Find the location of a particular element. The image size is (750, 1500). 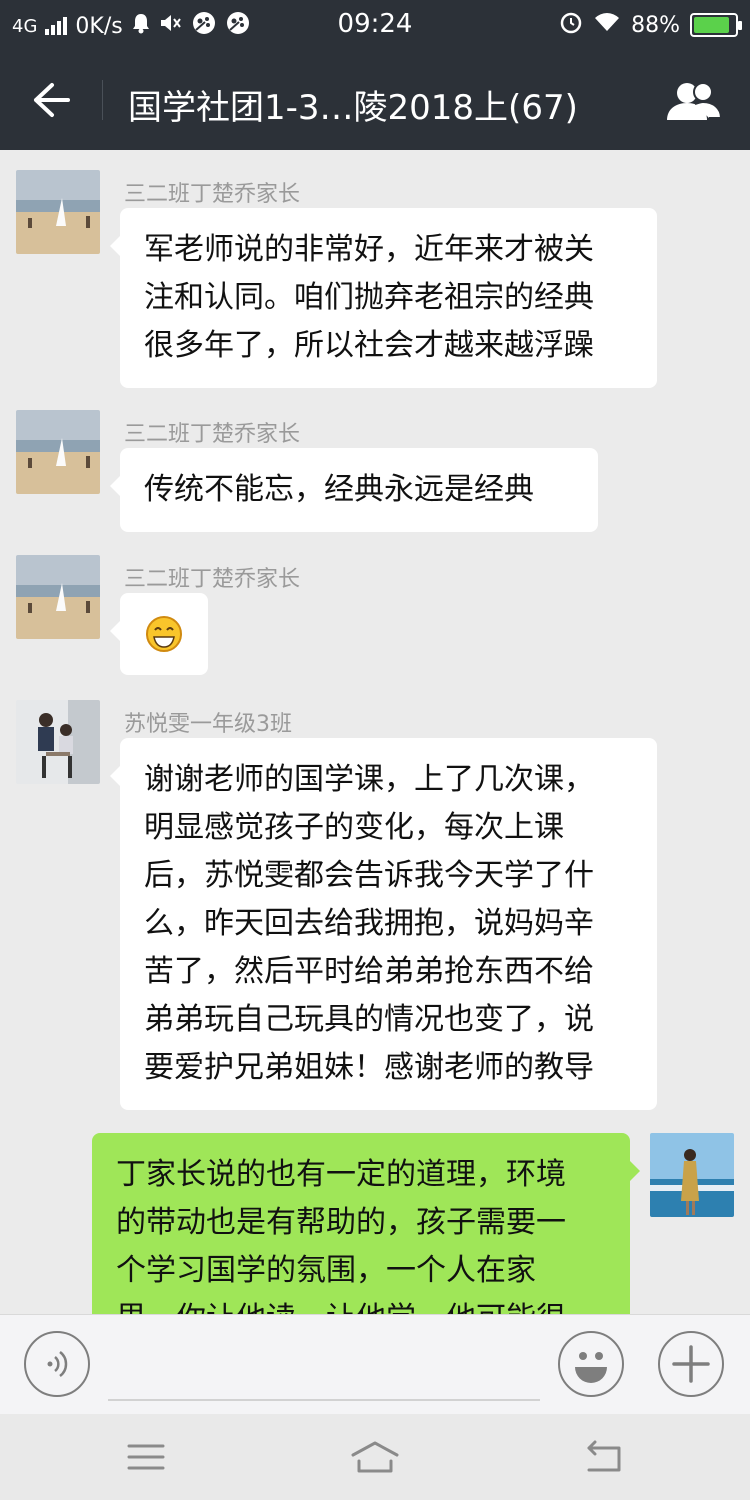

chat-title: 国学社团1-3…陵2018上(67) is located at coordinates (353, 108).